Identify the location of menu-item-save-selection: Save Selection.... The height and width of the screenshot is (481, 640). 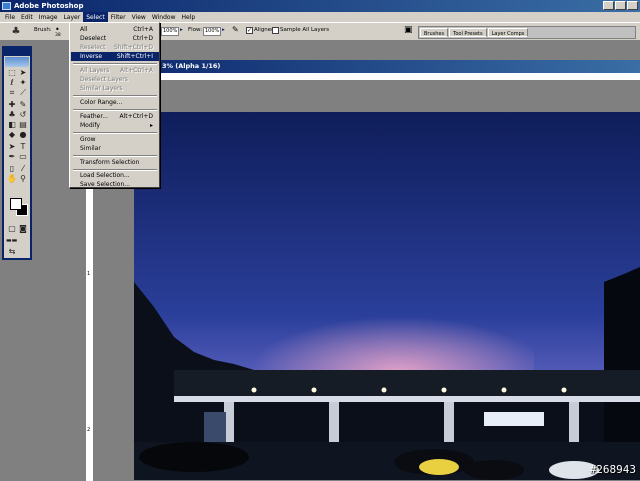
(115, 184).